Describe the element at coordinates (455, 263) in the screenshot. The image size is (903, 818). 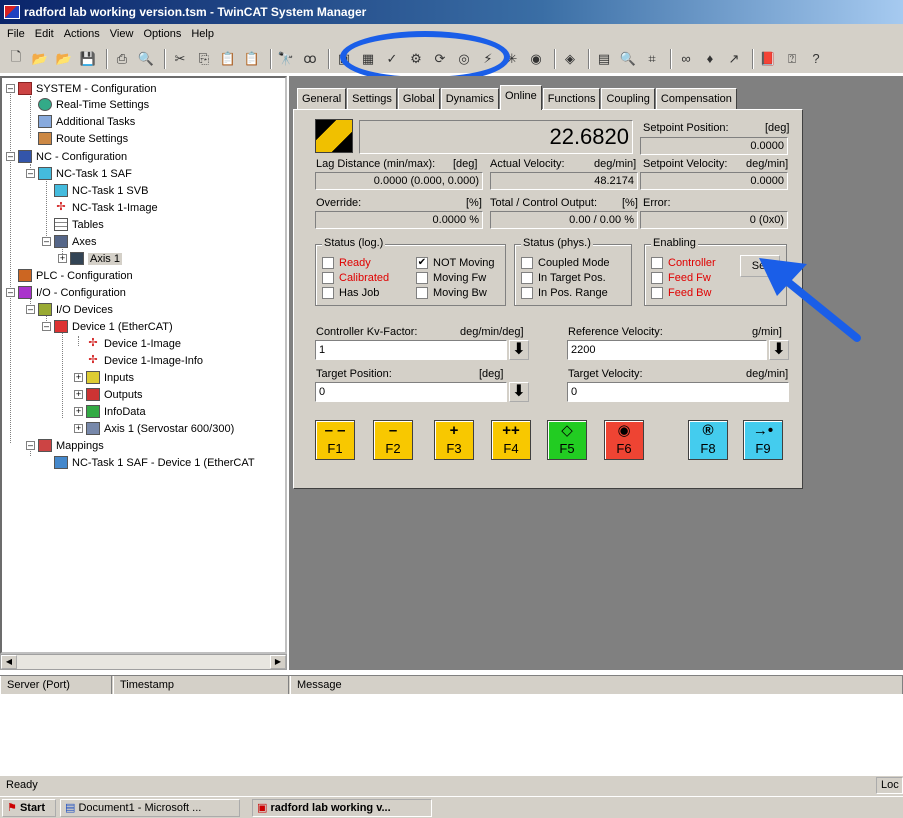
I see `not-moving-checkbox: ✔ NOT Moving` at that location.